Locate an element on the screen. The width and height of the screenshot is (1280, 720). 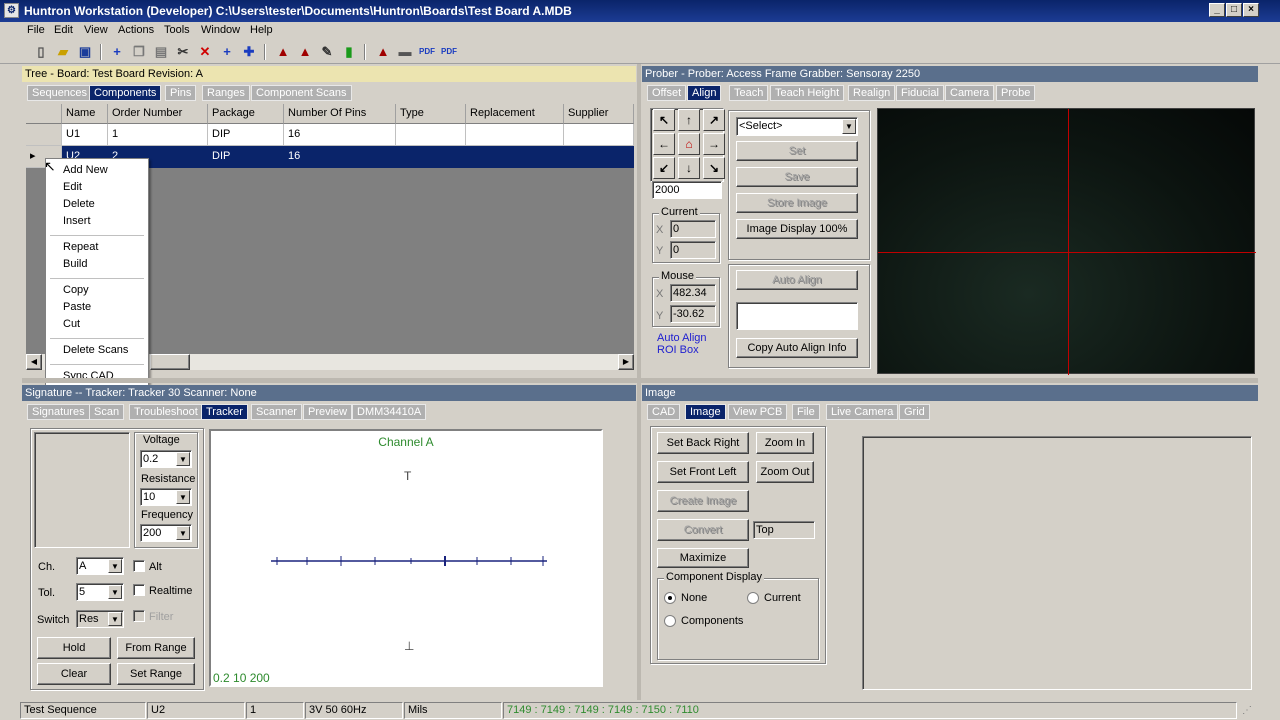
row-selector is located at coordinates (44, 135).